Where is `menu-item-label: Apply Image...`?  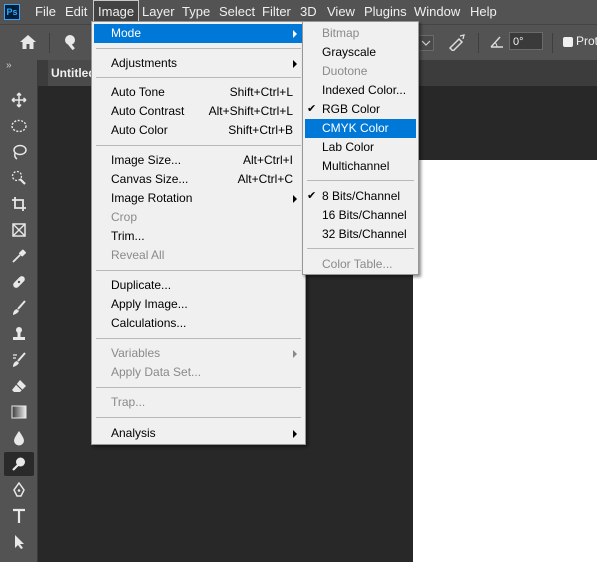
menu-item-label: Apply Image... is located at coordinates (149, 304).